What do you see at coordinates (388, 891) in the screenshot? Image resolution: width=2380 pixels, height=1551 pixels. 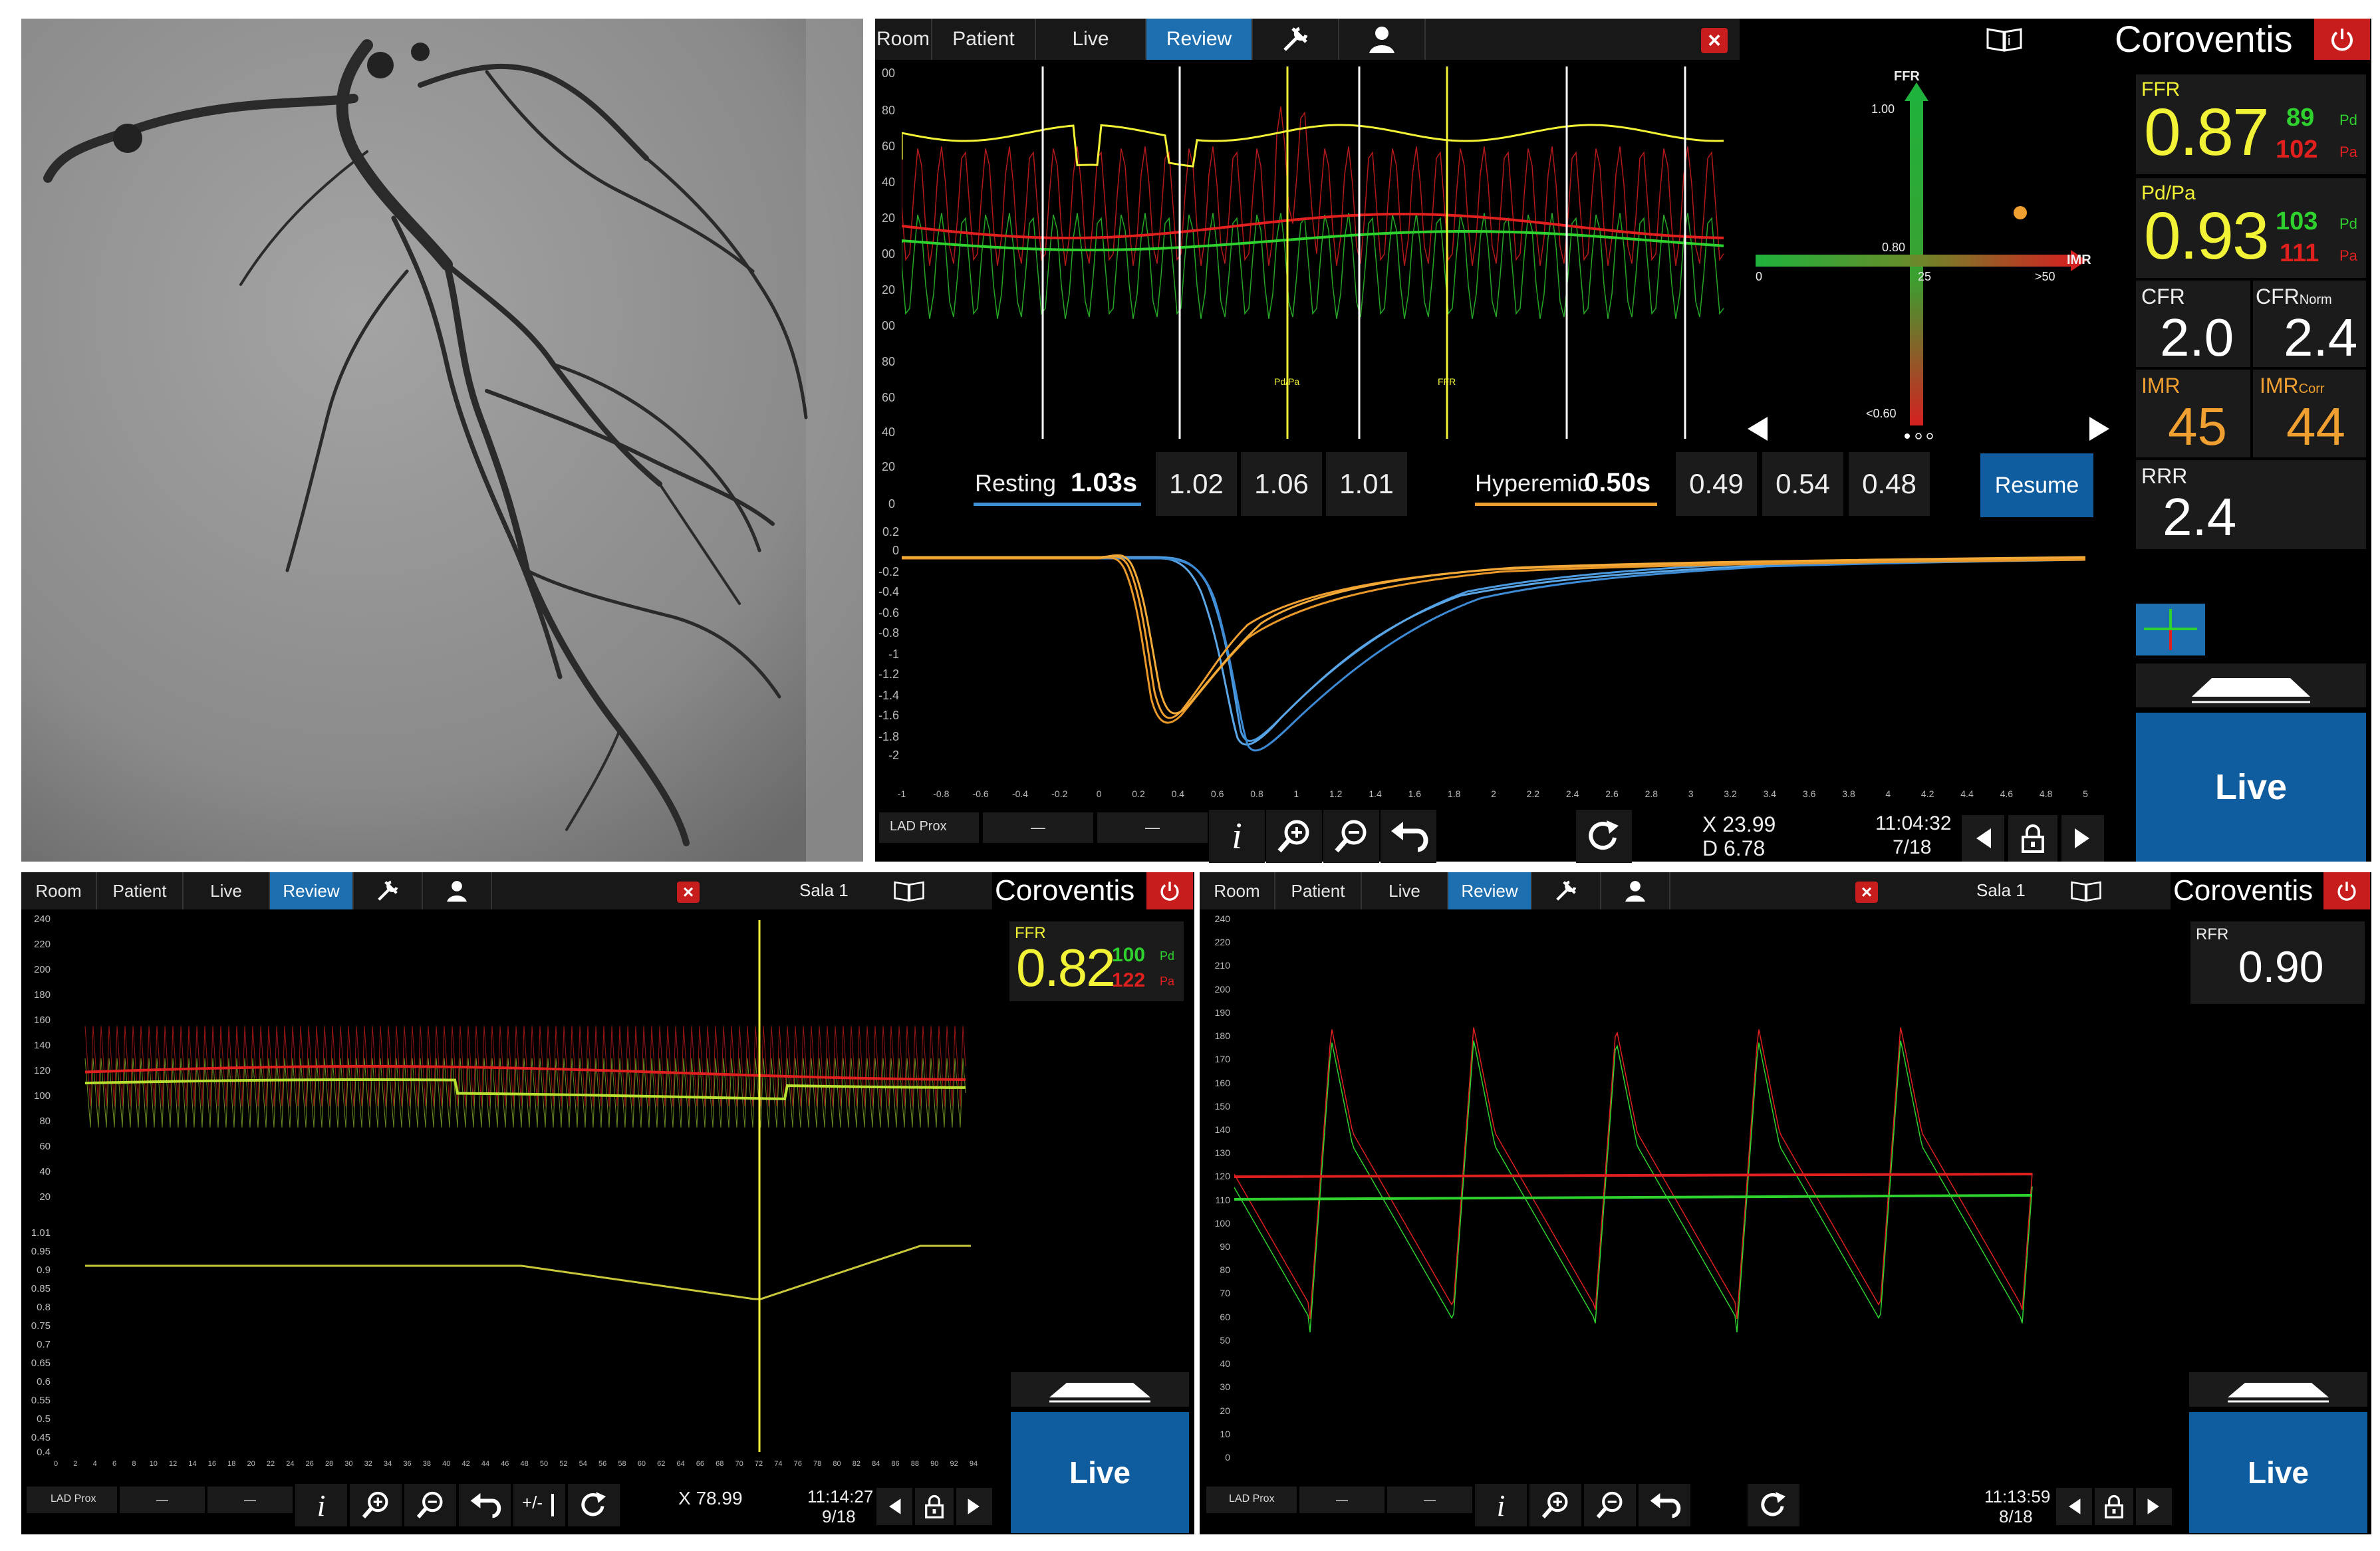 I see `bl-tools-icon` at bounding box center [388, 891].